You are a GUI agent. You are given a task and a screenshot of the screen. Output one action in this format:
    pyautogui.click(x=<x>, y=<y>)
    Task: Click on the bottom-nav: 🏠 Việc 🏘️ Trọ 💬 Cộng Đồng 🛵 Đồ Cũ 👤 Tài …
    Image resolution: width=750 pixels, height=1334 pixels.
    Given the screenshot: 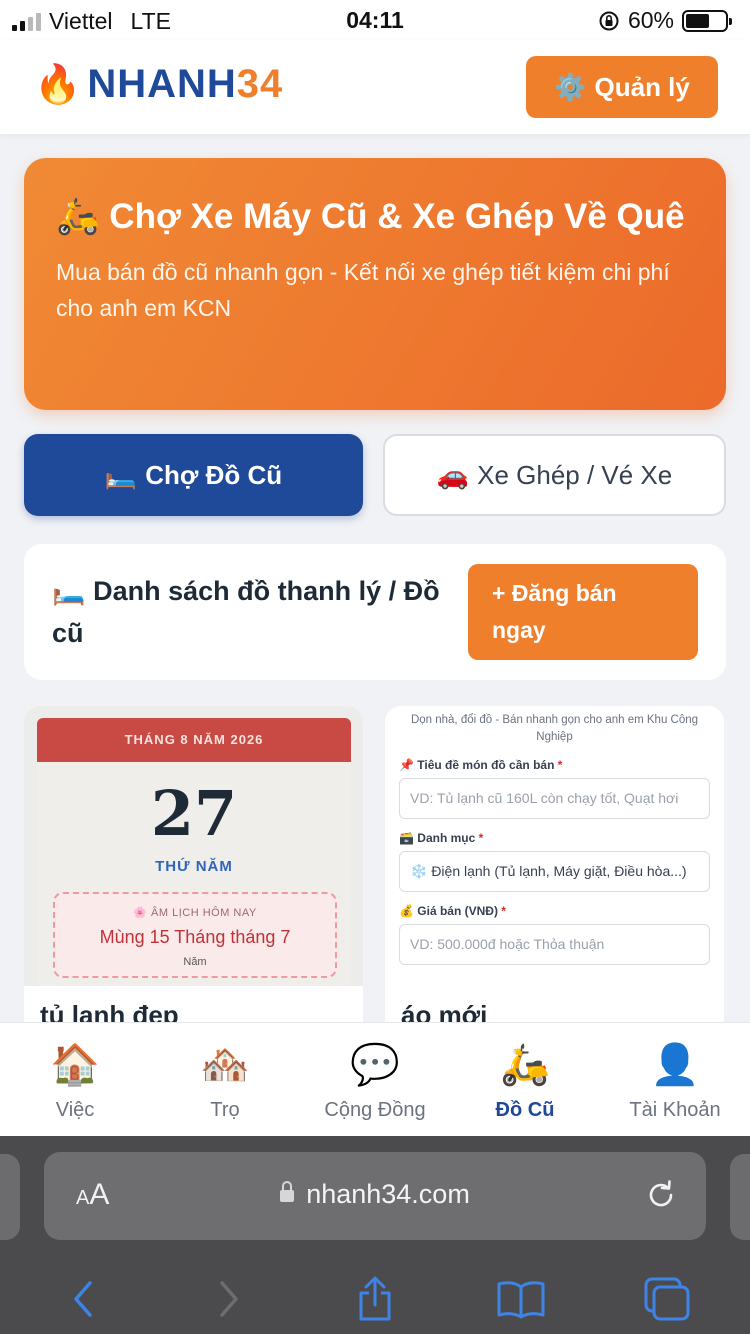 What is the action you would take?
    pyautogui.click(x=375, y=1079)
    